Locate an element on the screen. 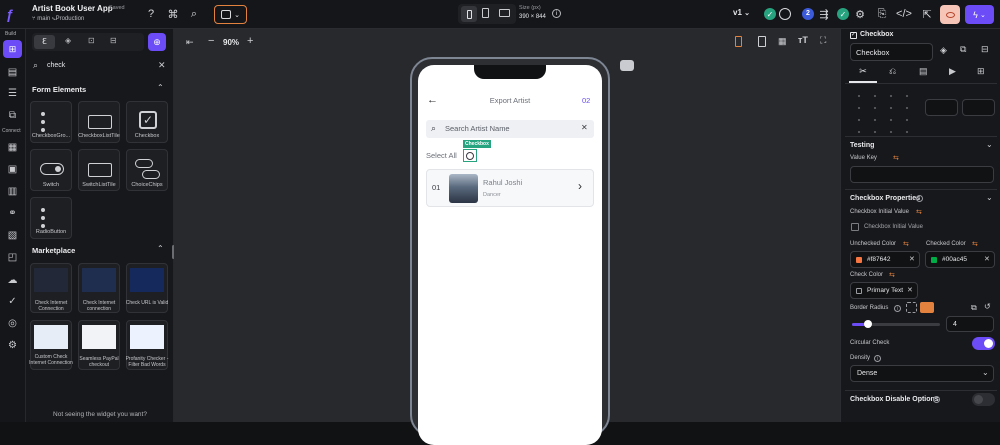 The height and width of the screenshot is (445, 1000). version-select: v1 ⌄ is located at coordinates (741, 12).